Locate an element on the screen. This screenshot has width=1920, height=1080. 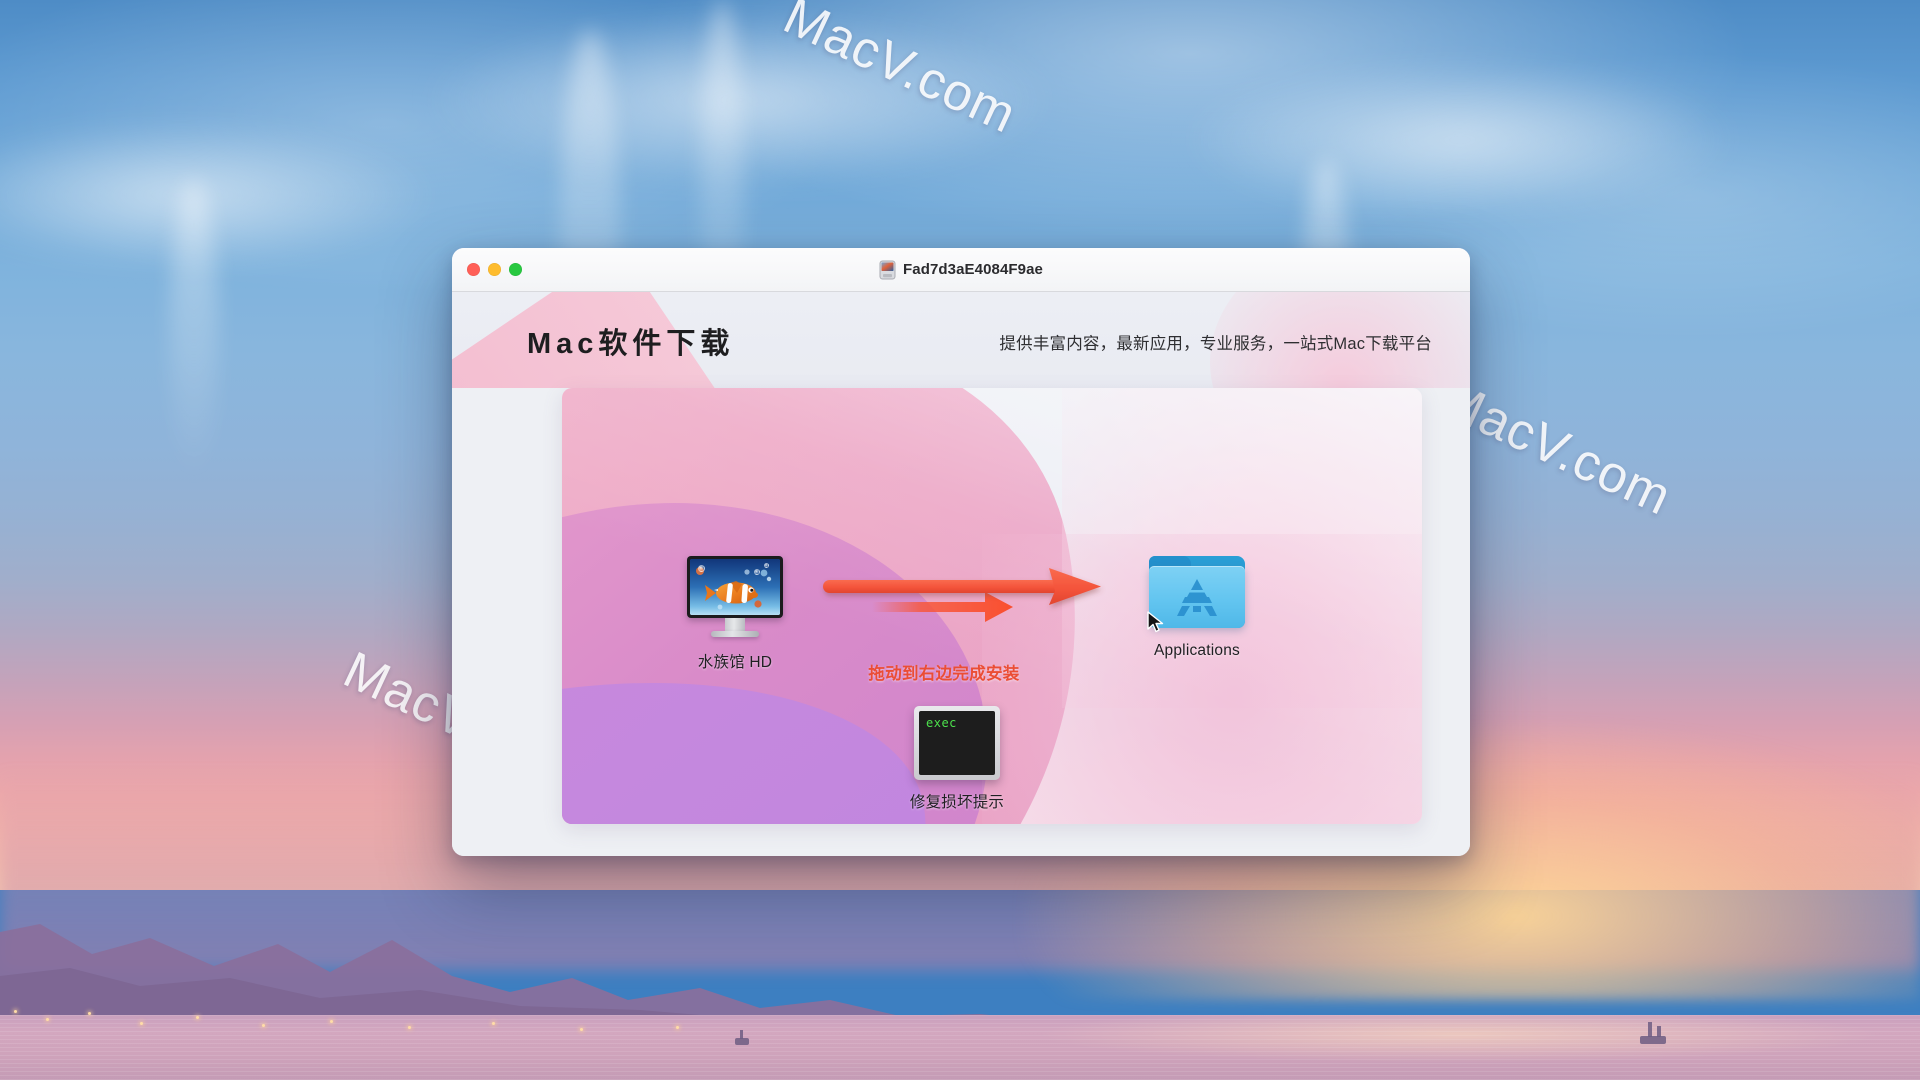
terminal-exec-icon: exec is located at coordinates (957, 743).